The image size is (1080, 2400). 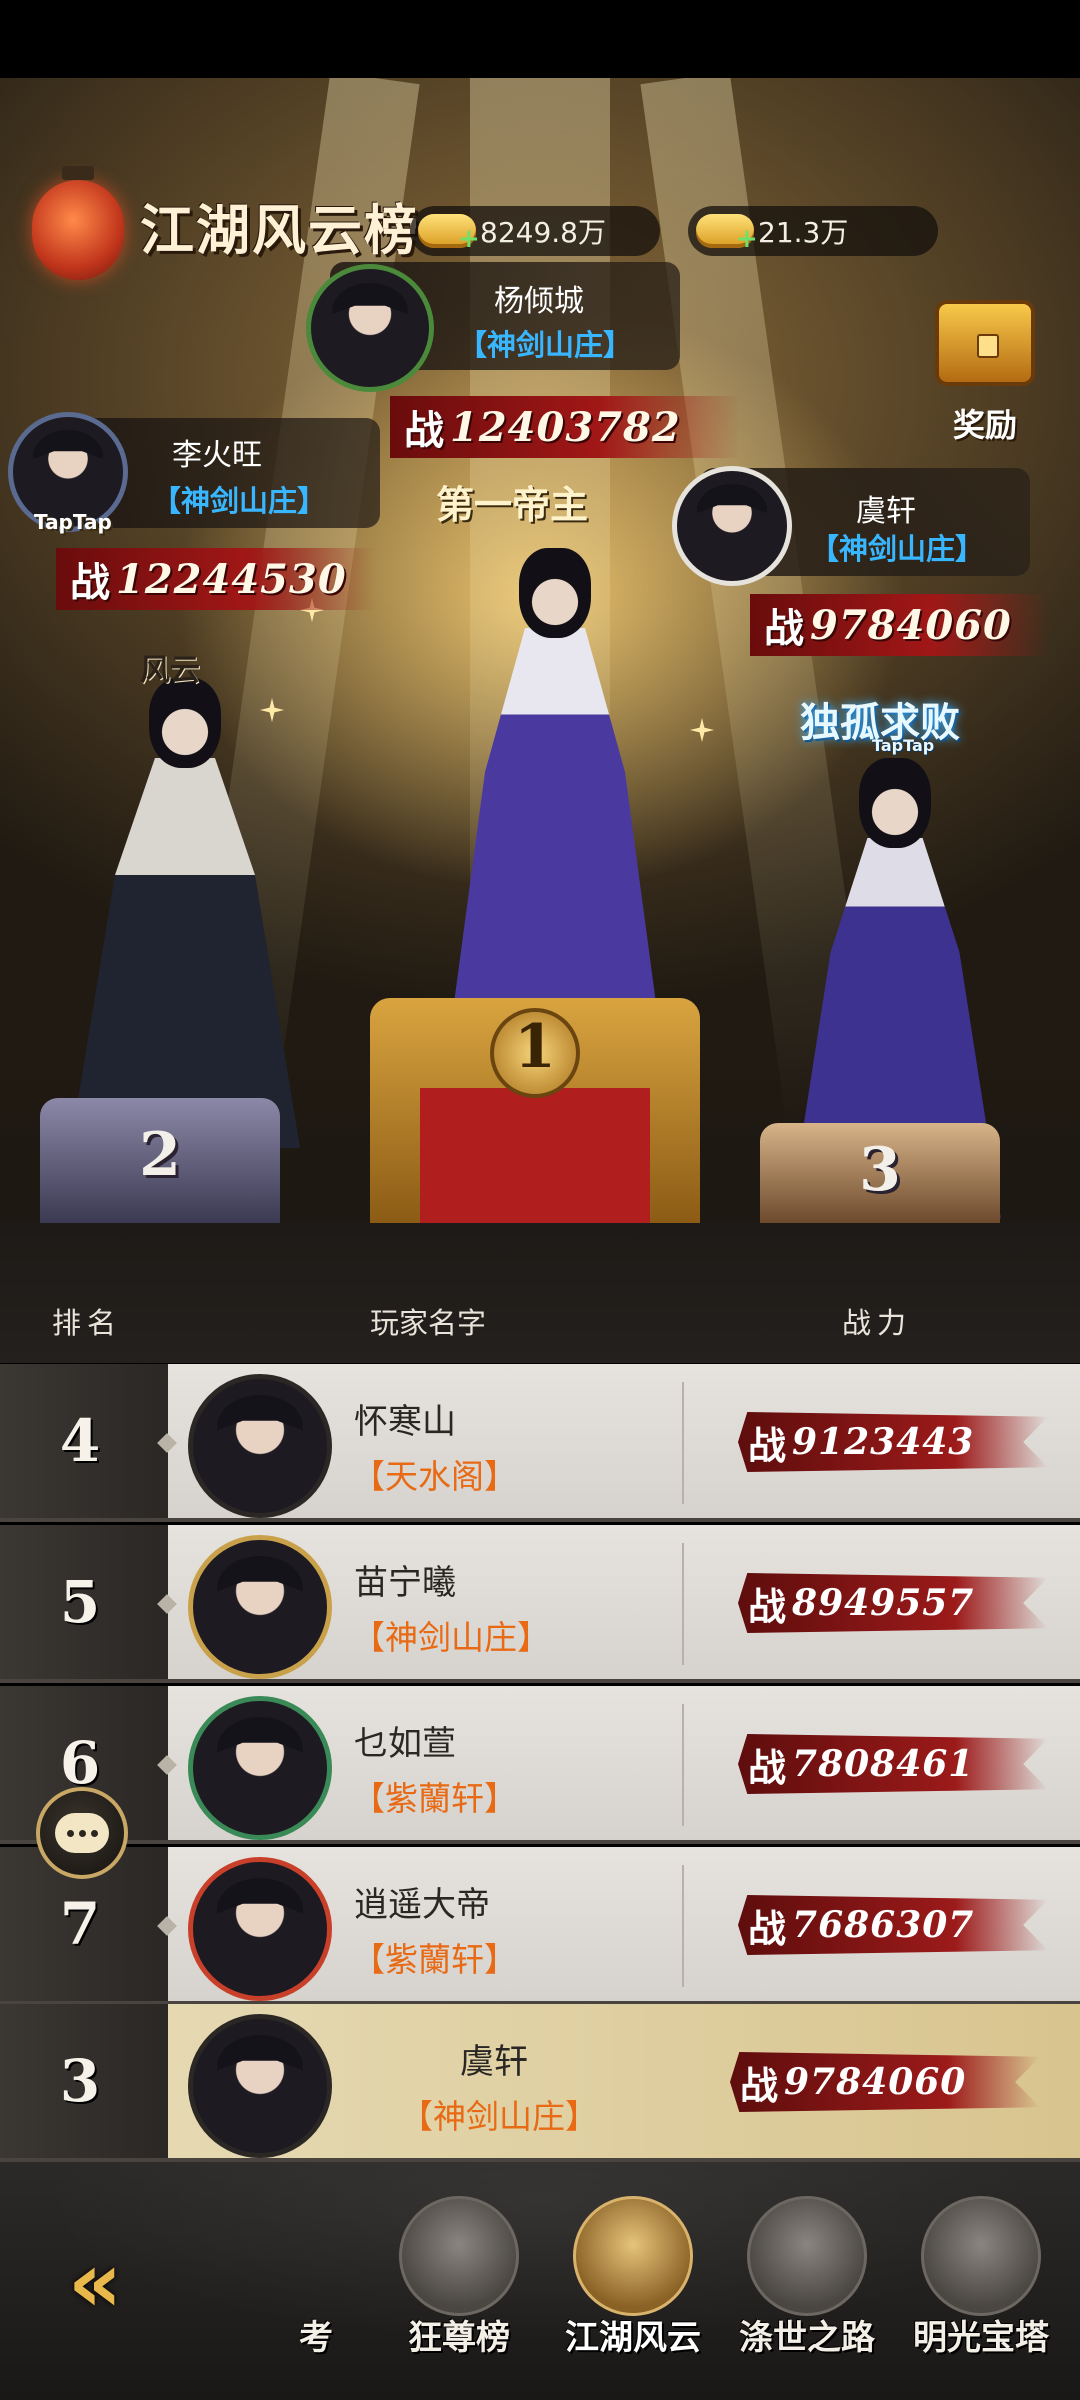 I want to click on row-player-name: 虞轩, so click(x=494, y=2062).